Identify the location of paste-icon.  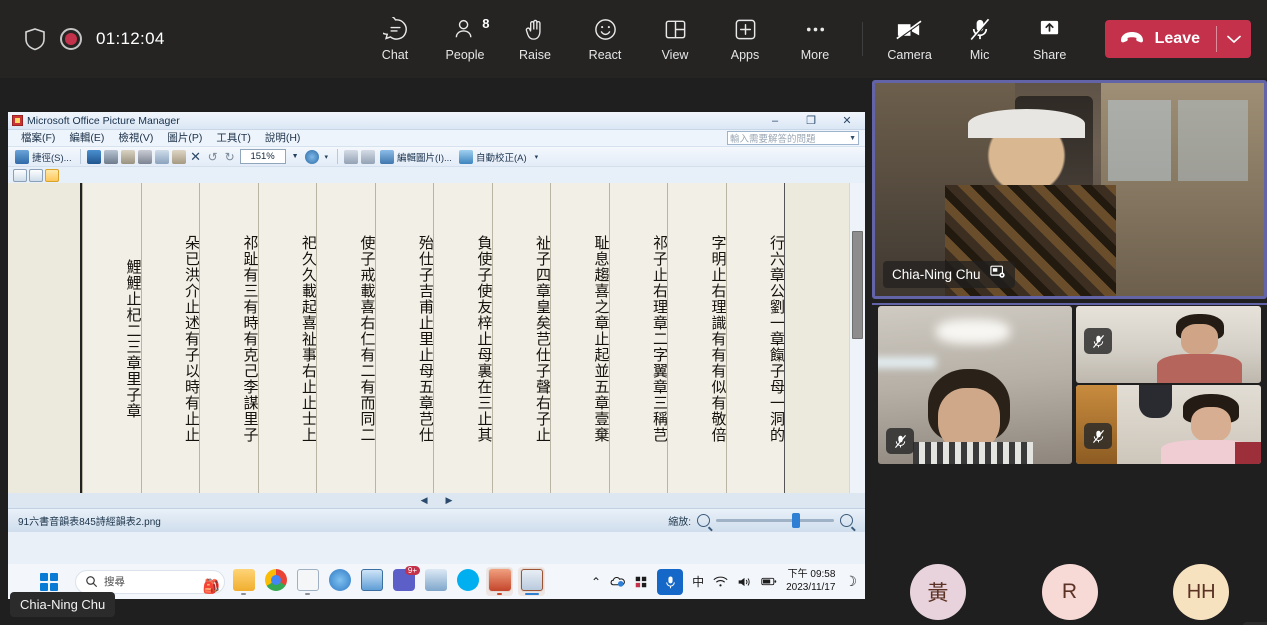
(178, 156).